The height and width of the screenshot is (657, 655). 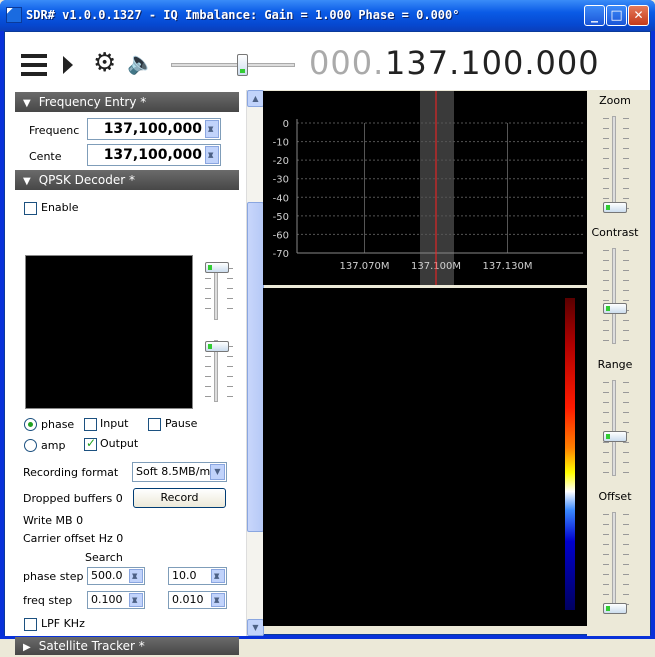 I want to click on center-input: 137,100,000, so click(x=154, y=155).